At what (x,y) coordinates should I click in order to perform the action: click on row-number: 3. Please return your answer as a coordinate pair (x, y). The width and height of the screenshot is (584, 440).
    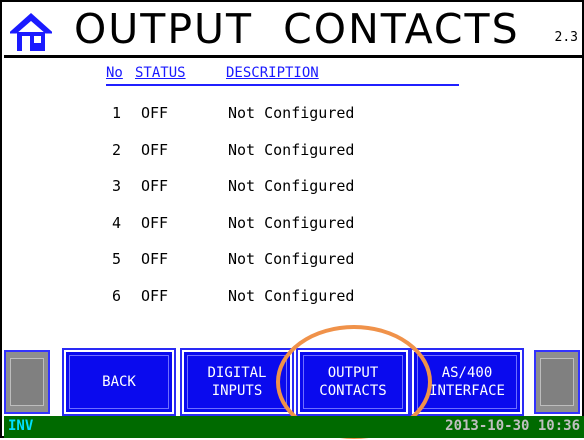
    Looking at the image, I should click on (117, 186).